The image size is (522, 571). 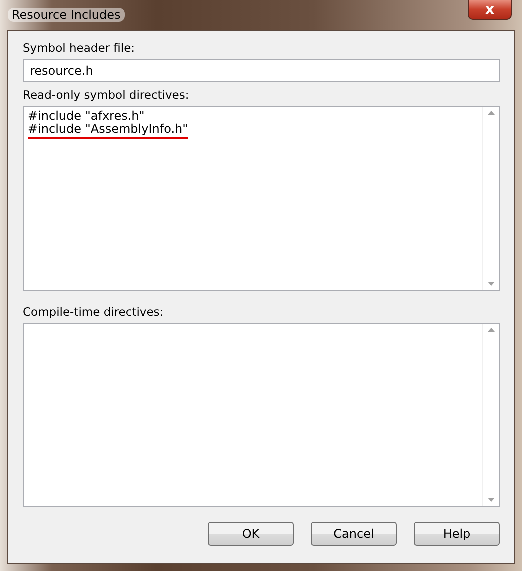 What do you see at coordinates (94, 311) in the screenshot?
I see `field-label: Compile-time directives:` at bounding box center [94, 311].